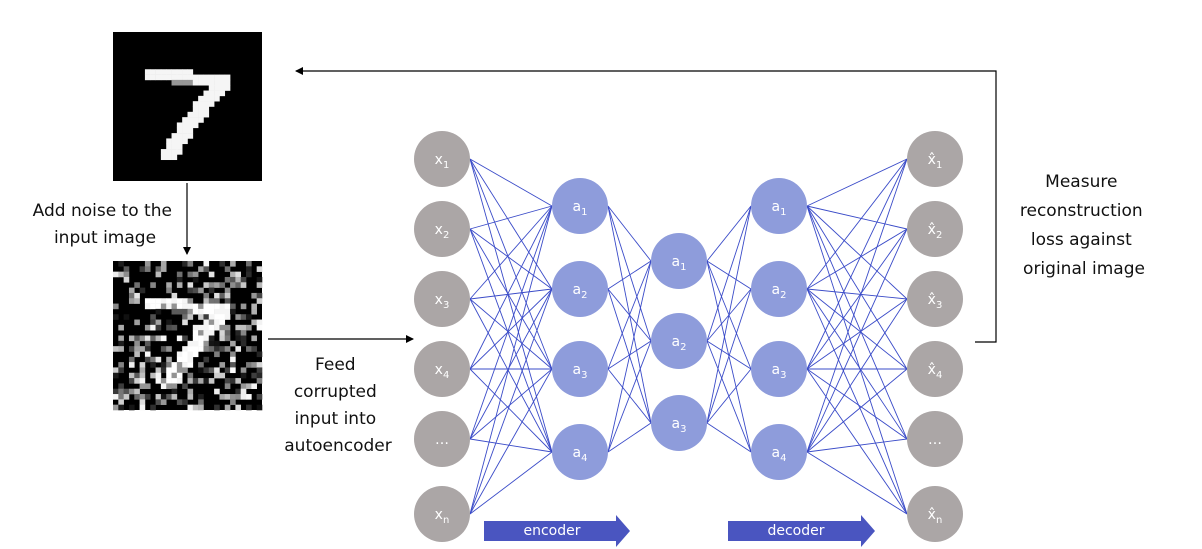 This screenshot has width=1202, height=549. What do you see at coordinates (335, 392) in the screenshot?
I see `feed-label-line: corrupted` at bounding box center [335, 392].